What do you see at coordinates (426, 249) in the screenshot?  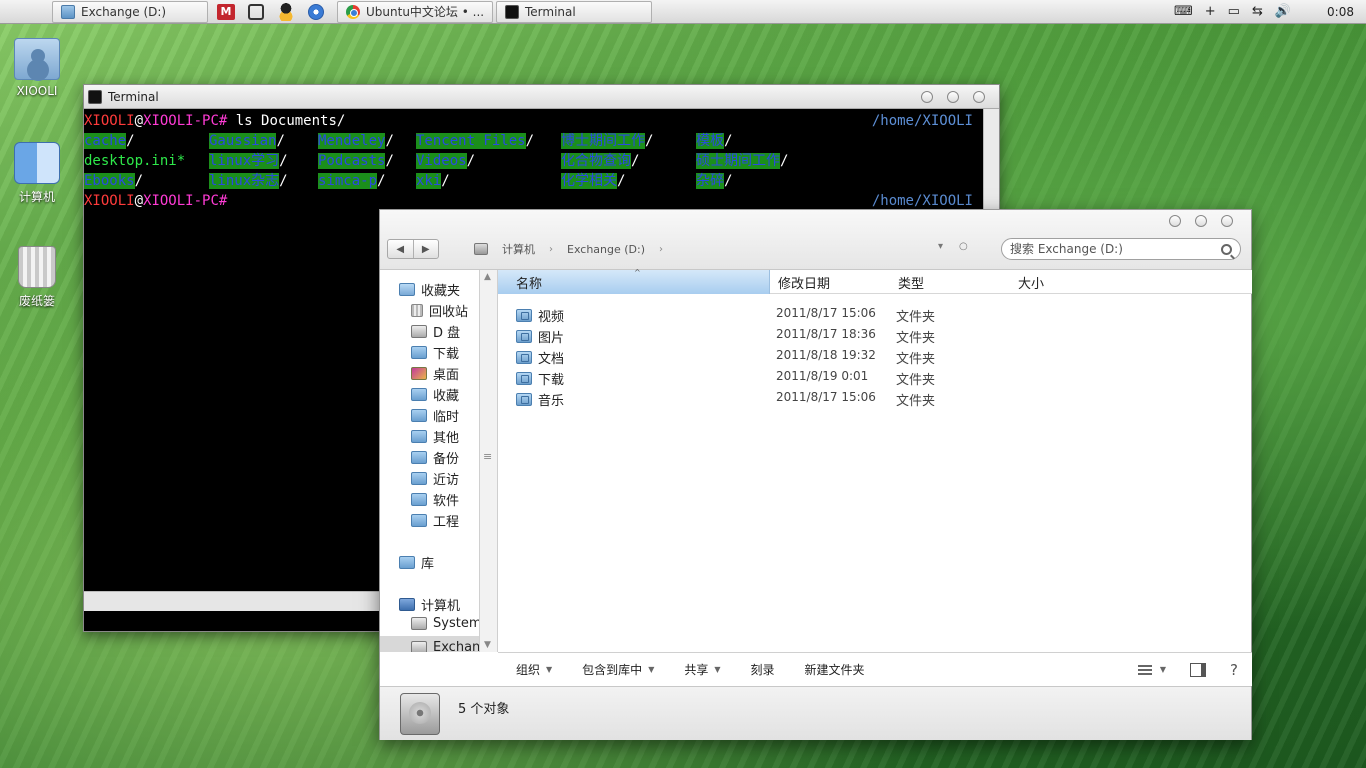 I see `forward-button: ▶` at bounding box center [426, 249].